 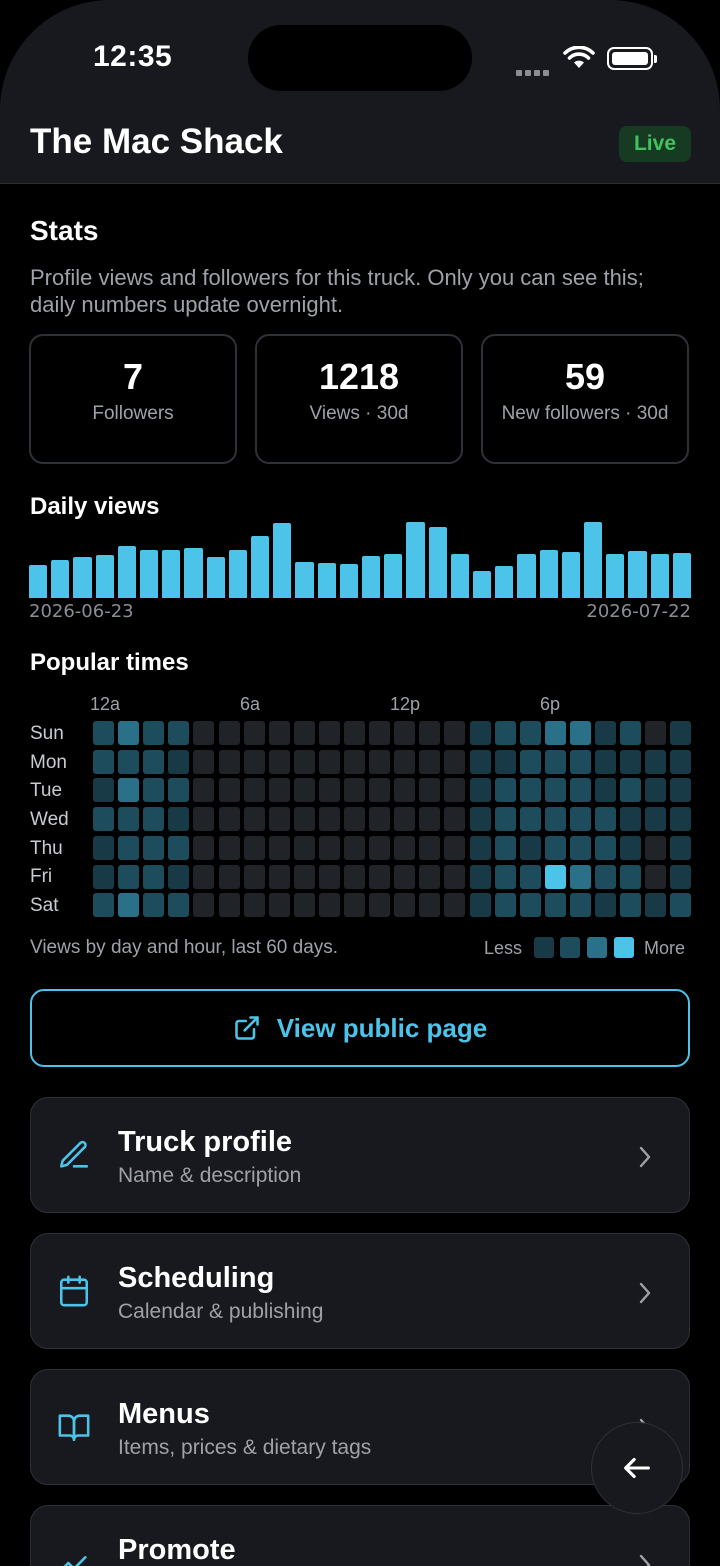 I want to click on hour-label: 6a, so click(x=250, y=704).